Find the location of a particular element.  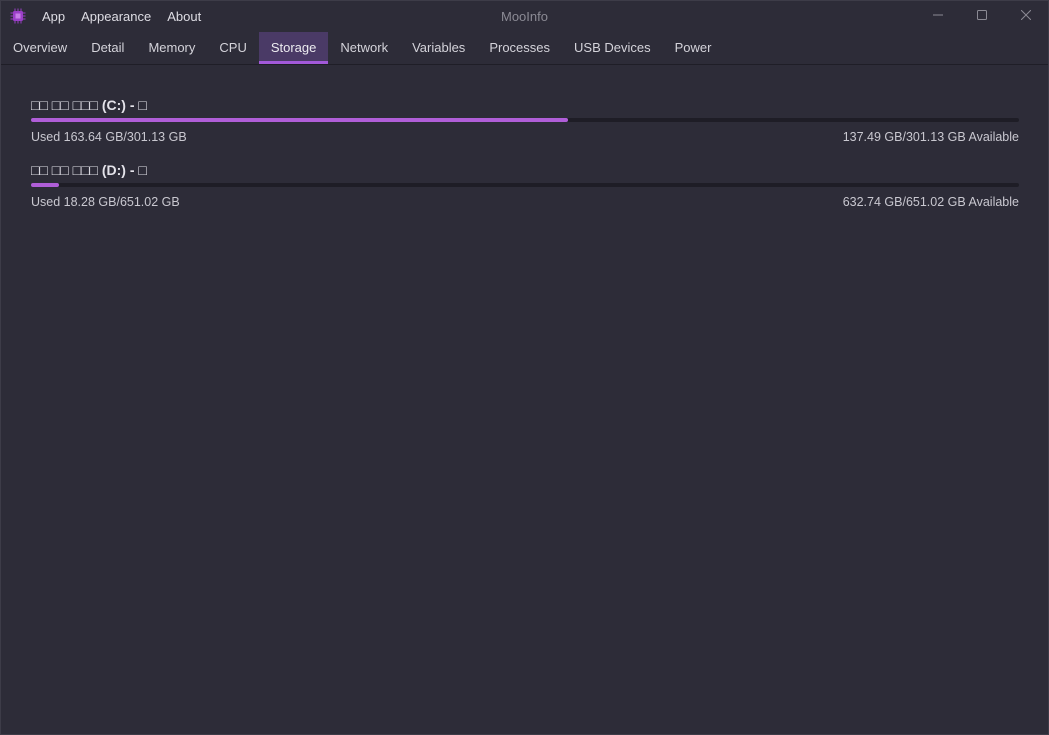

close-icon is located at coordinates (1026, 16).